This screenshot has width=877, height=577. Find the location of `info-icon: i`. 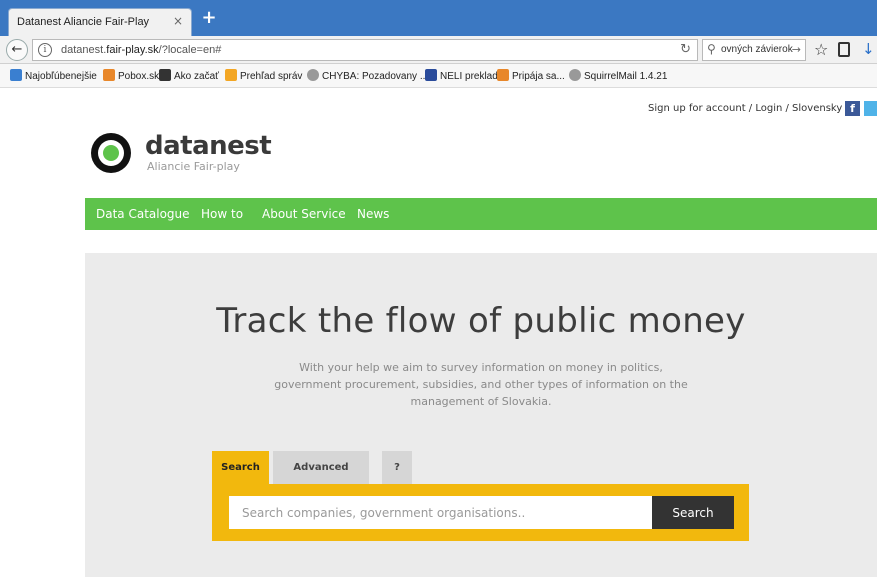

info-icon: i is located at coordinates (45, 50).